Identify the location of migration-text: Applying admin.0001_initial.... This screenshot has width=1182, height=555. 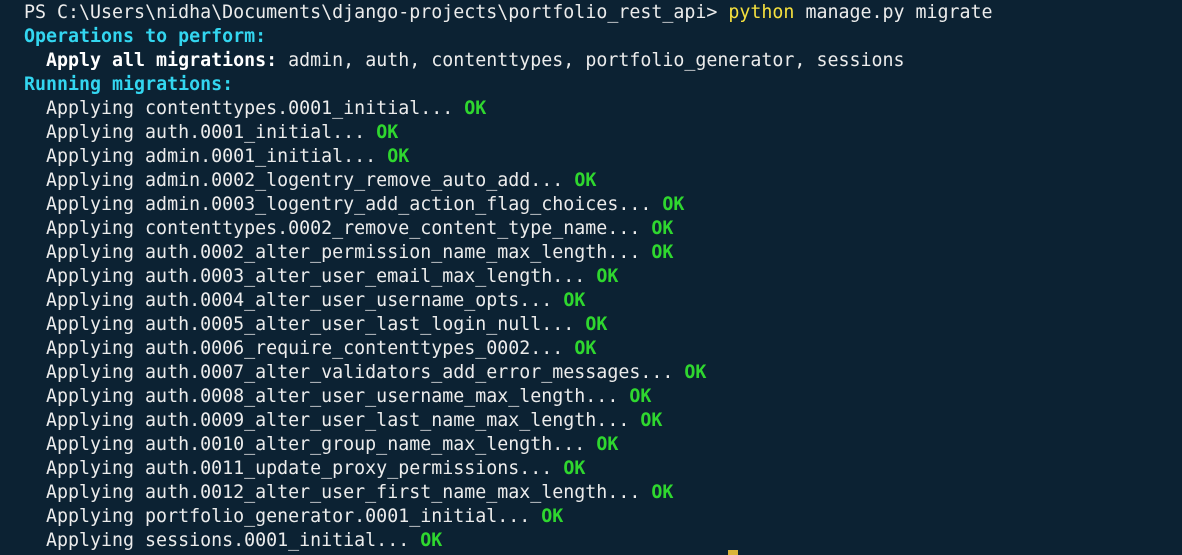
(211, 156).